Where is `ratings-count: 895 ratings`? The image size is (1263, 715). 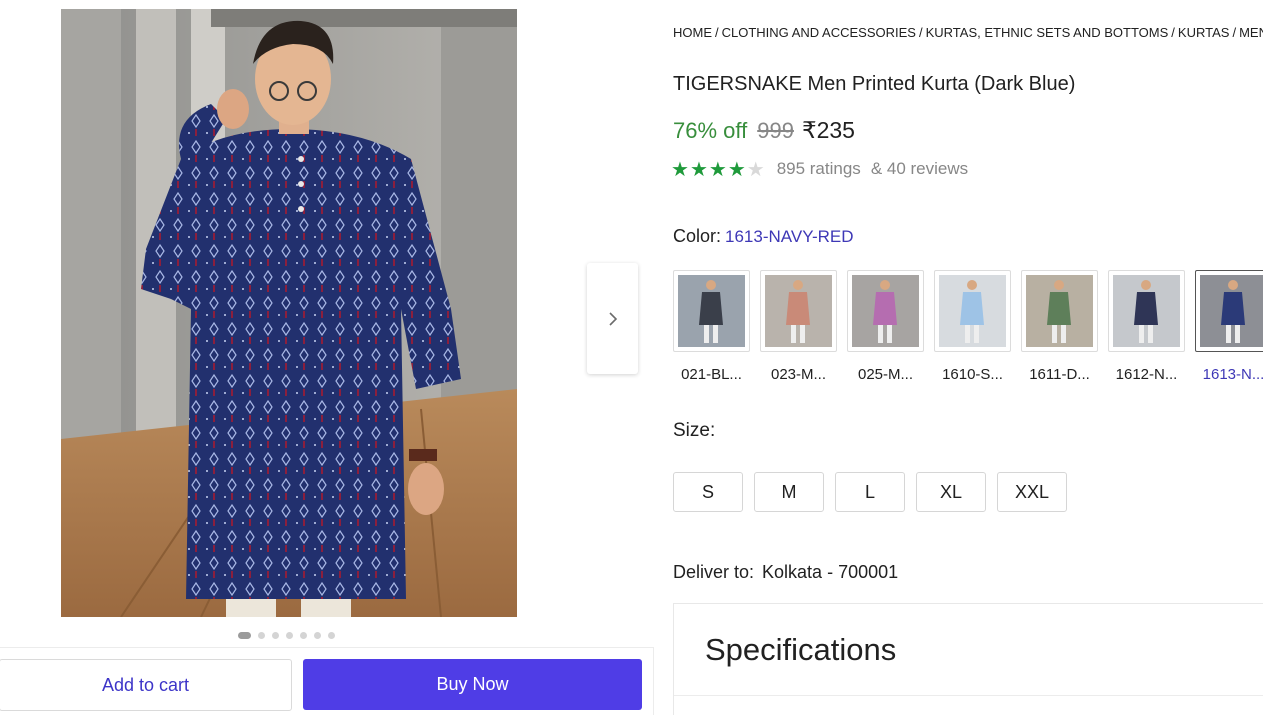 ratings-count: 895 ratings is located at coordinates (818, 168).